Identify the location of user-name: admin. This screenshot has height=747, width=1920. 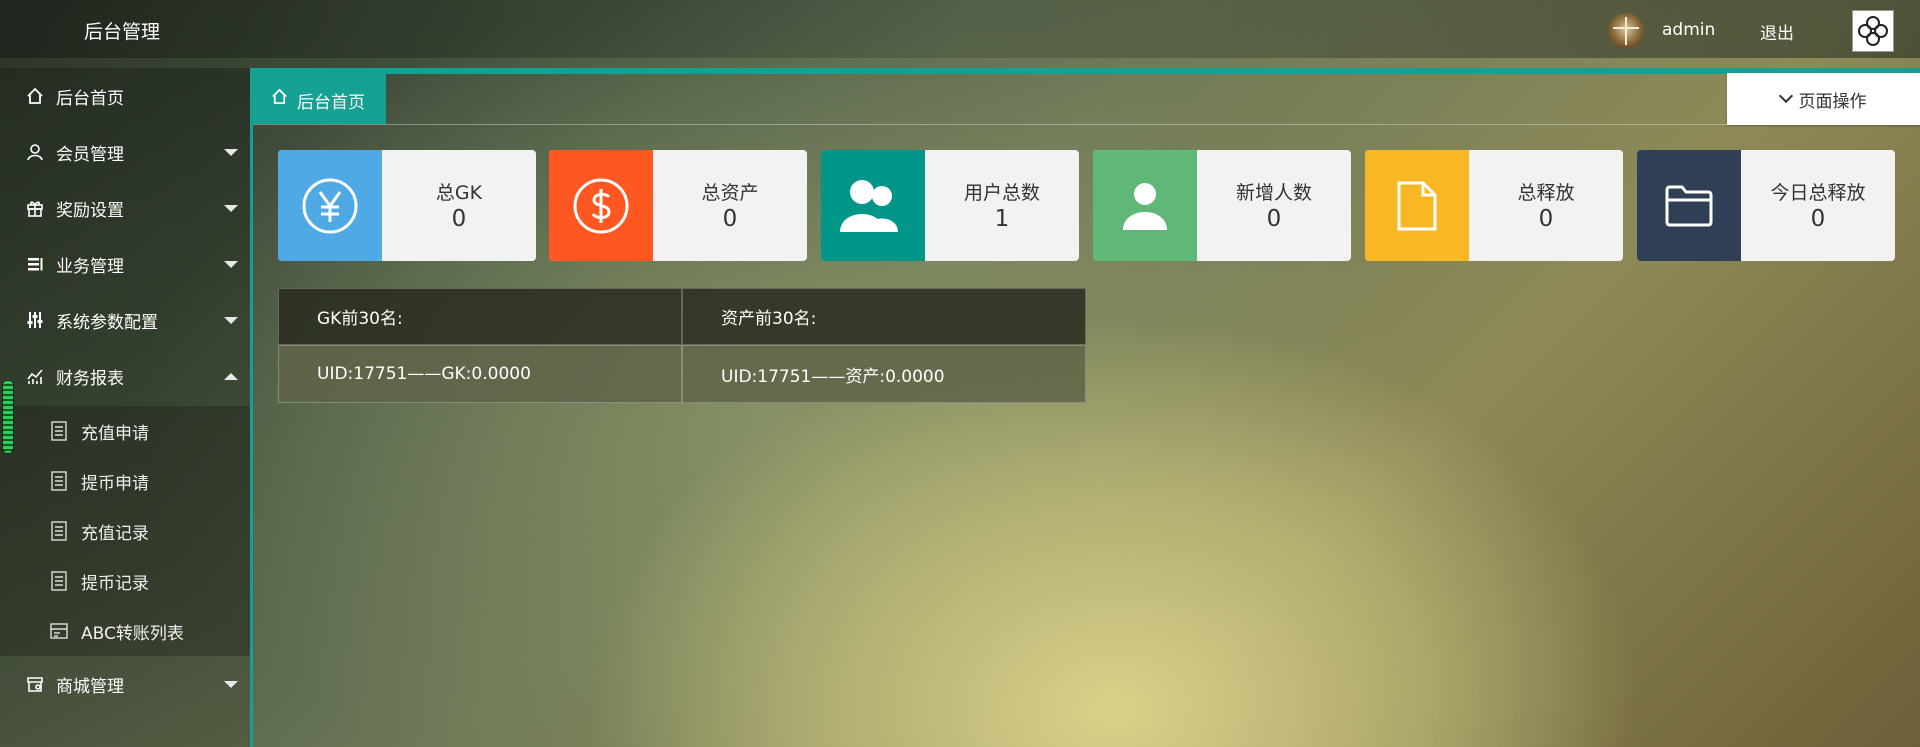
(1688, 30).